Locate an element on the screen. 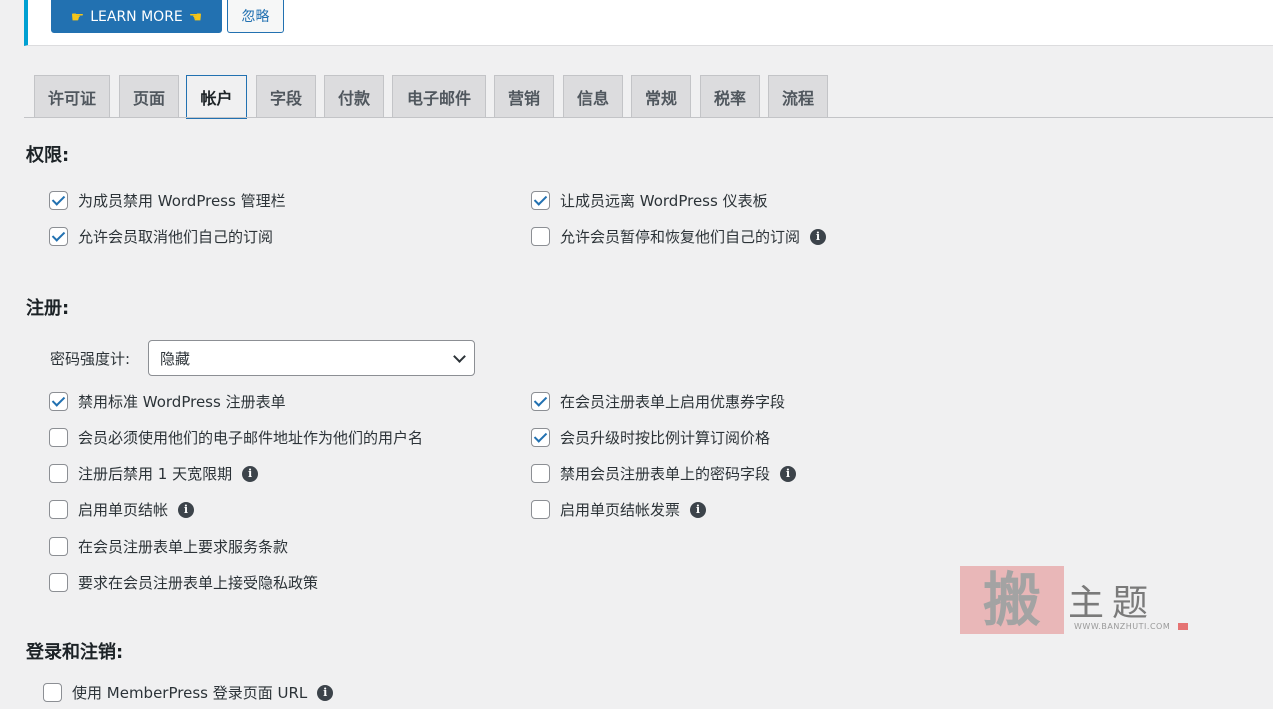 The width and height of the screenshot is (1273, 709). tab-payments: 付款 is located at coordinates (354, 96).